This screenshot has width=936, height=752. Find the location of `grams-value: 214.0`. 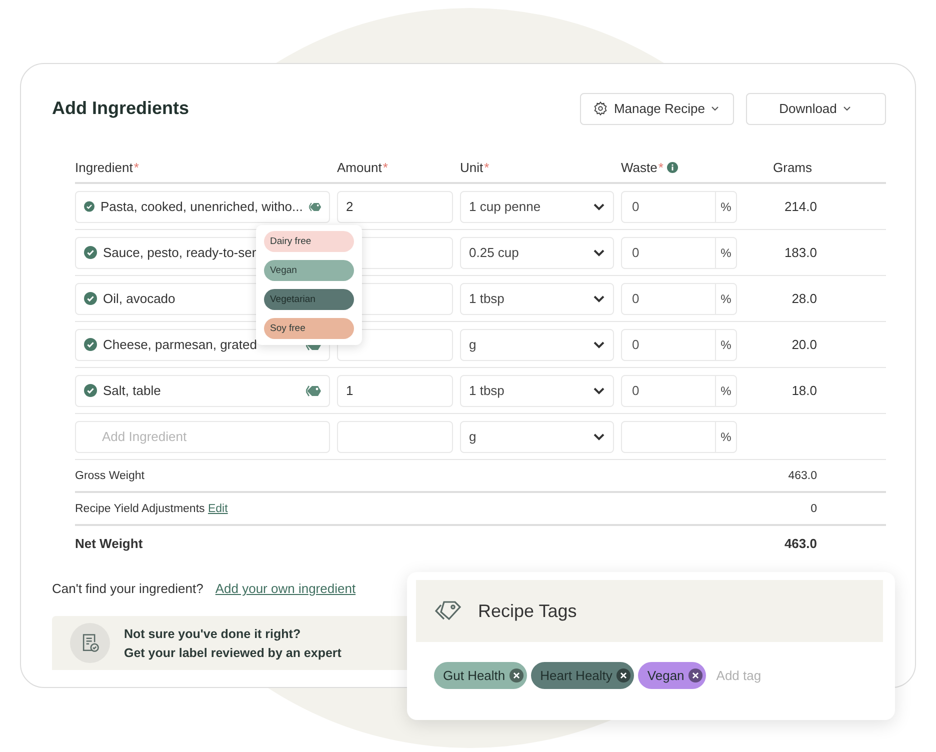

grams-value: 214.0 is located at coordinates (800, 206).